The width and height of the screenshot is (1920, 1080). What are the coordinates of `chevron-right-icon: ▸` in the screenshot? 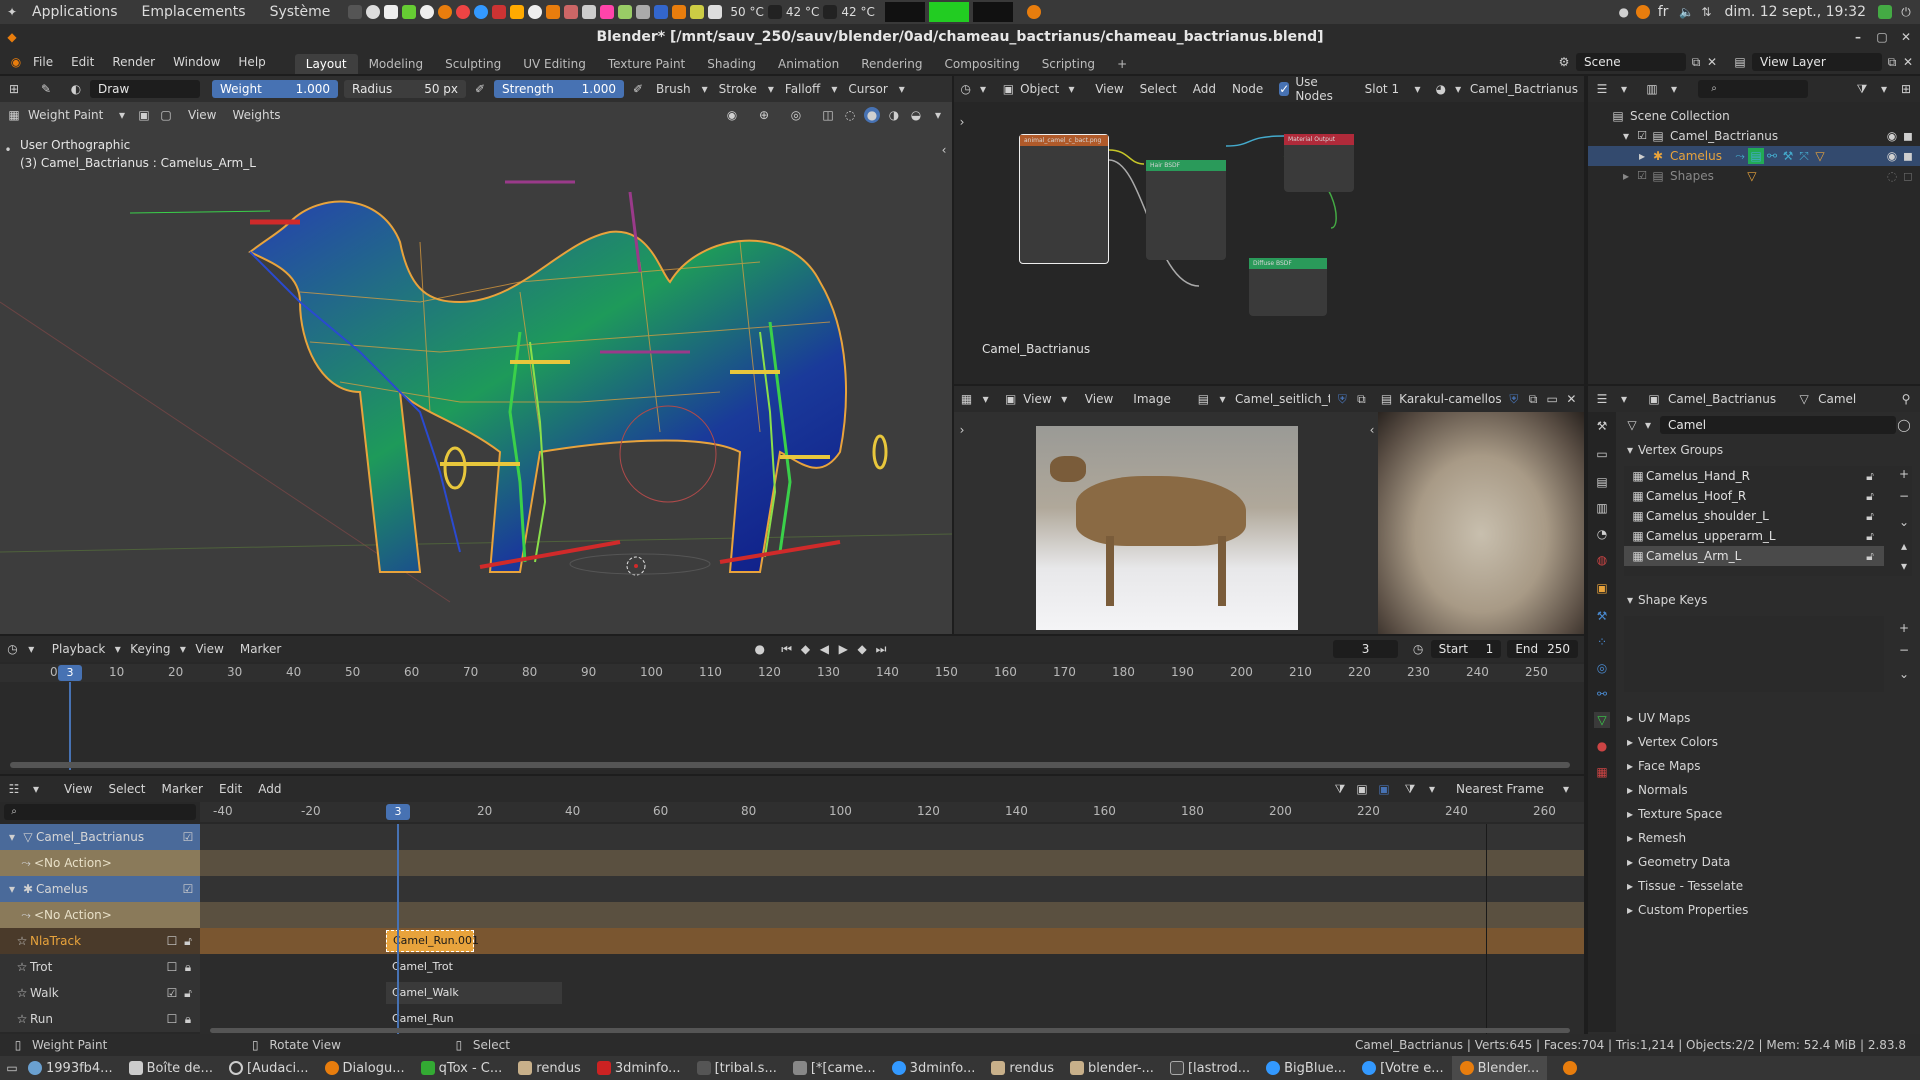 It's located at (1626, 176).